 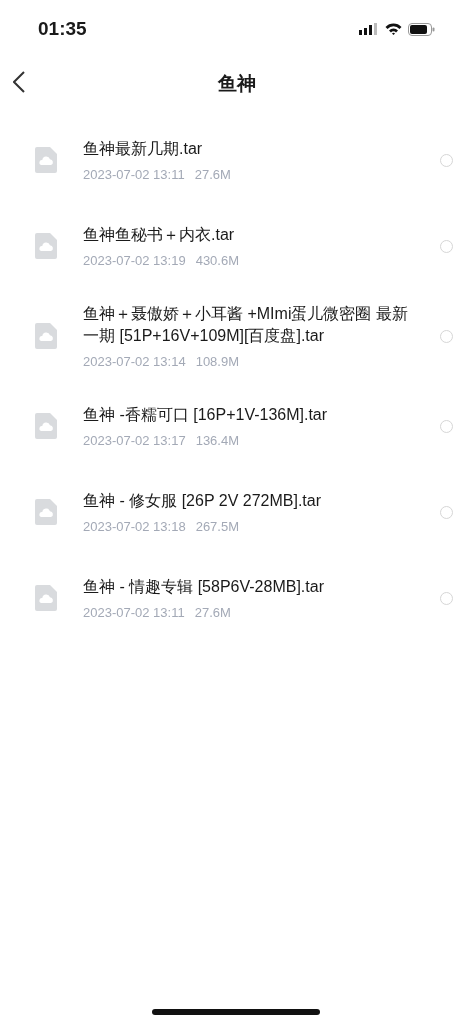 I want to click on file-size: 136.4M, so click(x=217, y=440).